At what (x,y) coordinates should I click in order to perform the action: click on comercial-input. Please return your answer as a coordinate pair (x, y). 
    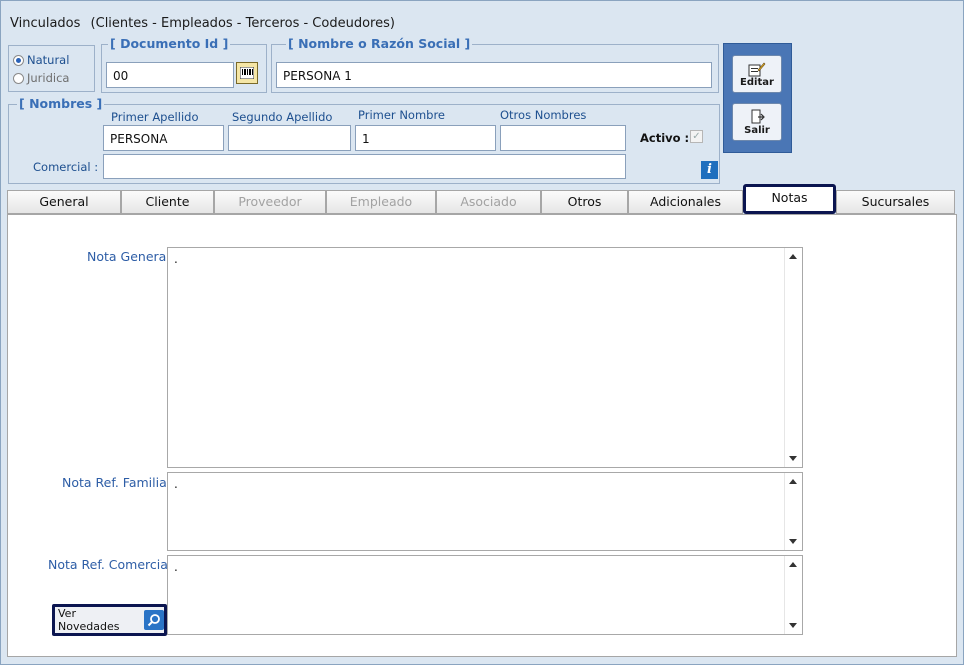
    Looking at the image, I should click on (364, 166).